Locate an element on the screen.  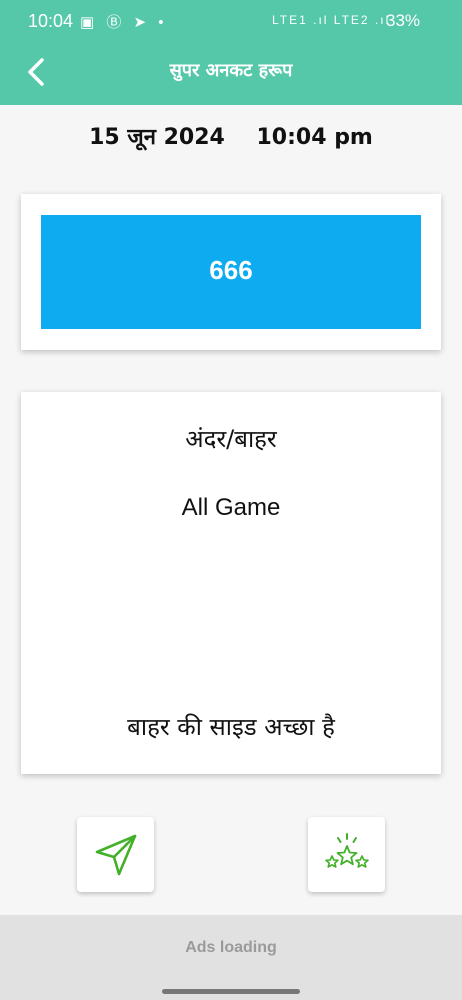
send-icon is located at coordinates (115, 854).